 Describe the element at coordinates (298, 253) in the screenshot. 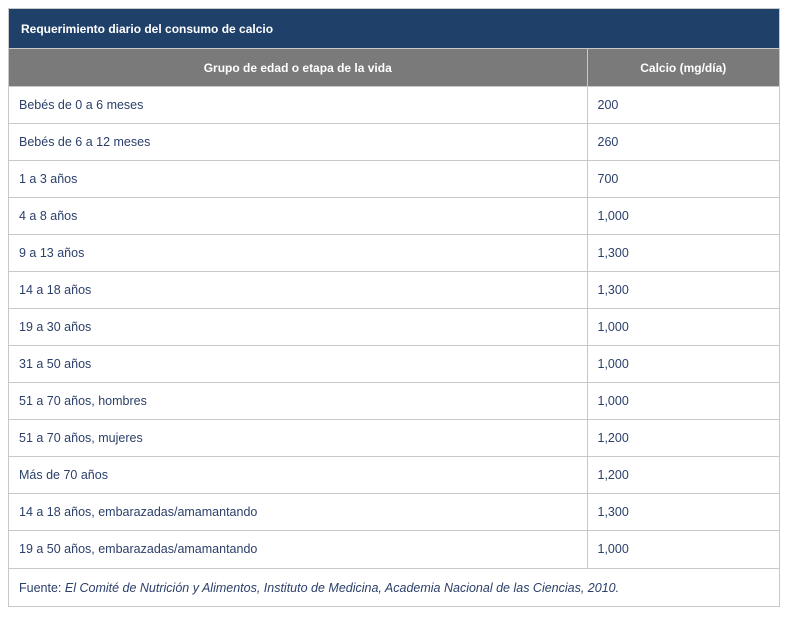

I see `cell-age-group: 9 a 13 años` at that location.